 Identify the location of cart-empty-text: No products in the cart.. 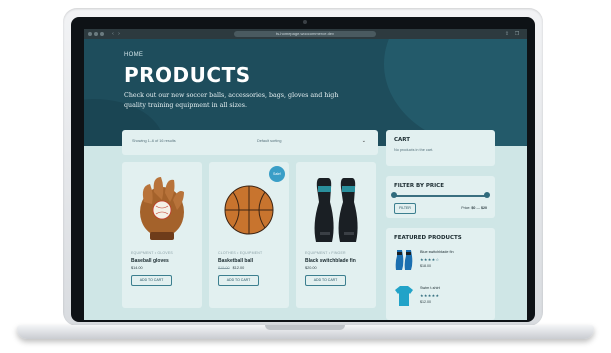
(414, 150).